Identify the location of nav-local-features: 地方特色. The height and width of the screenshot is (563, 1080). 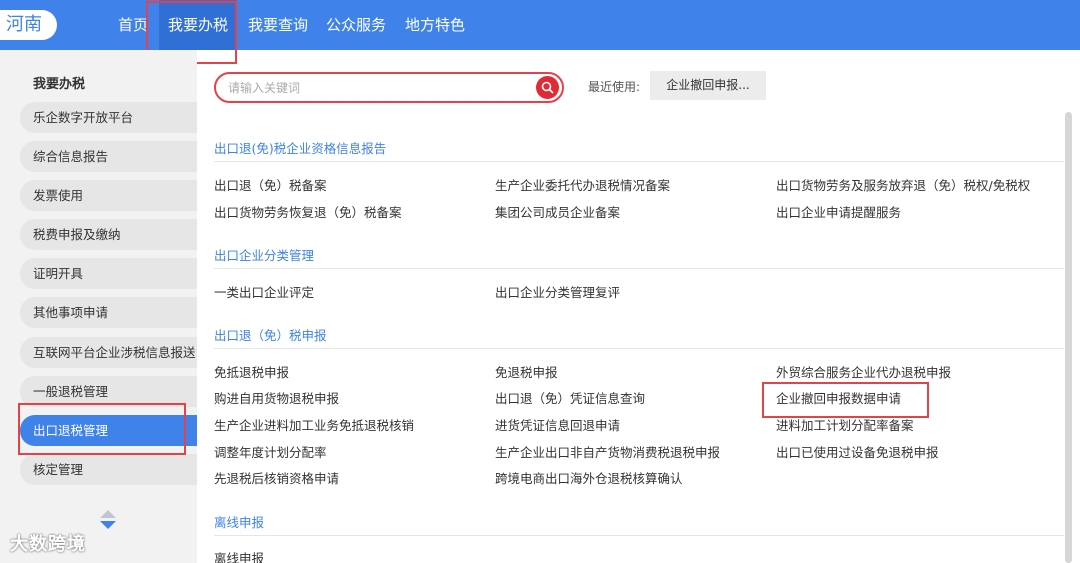
(435, 25).